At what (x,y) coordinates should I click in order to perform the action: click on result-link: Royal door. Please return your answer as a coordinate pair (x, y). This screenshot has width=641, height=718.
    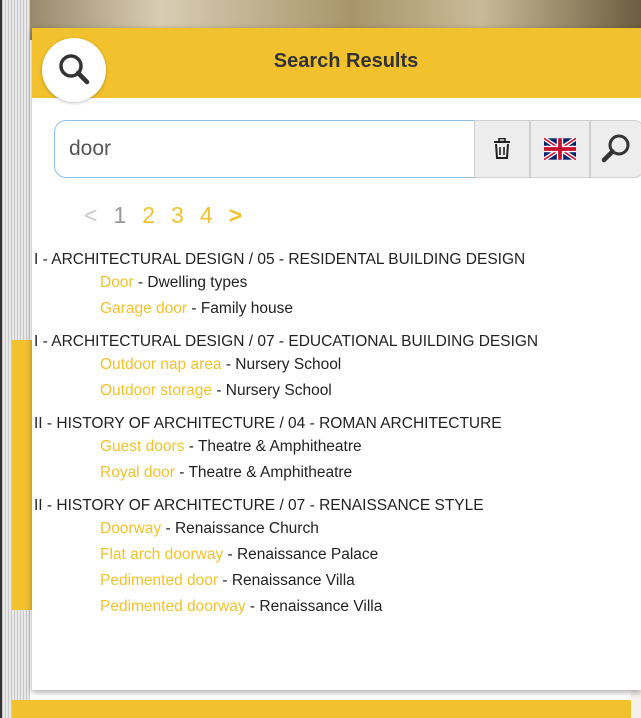
    Looking at the image, I should click on (137, 472).